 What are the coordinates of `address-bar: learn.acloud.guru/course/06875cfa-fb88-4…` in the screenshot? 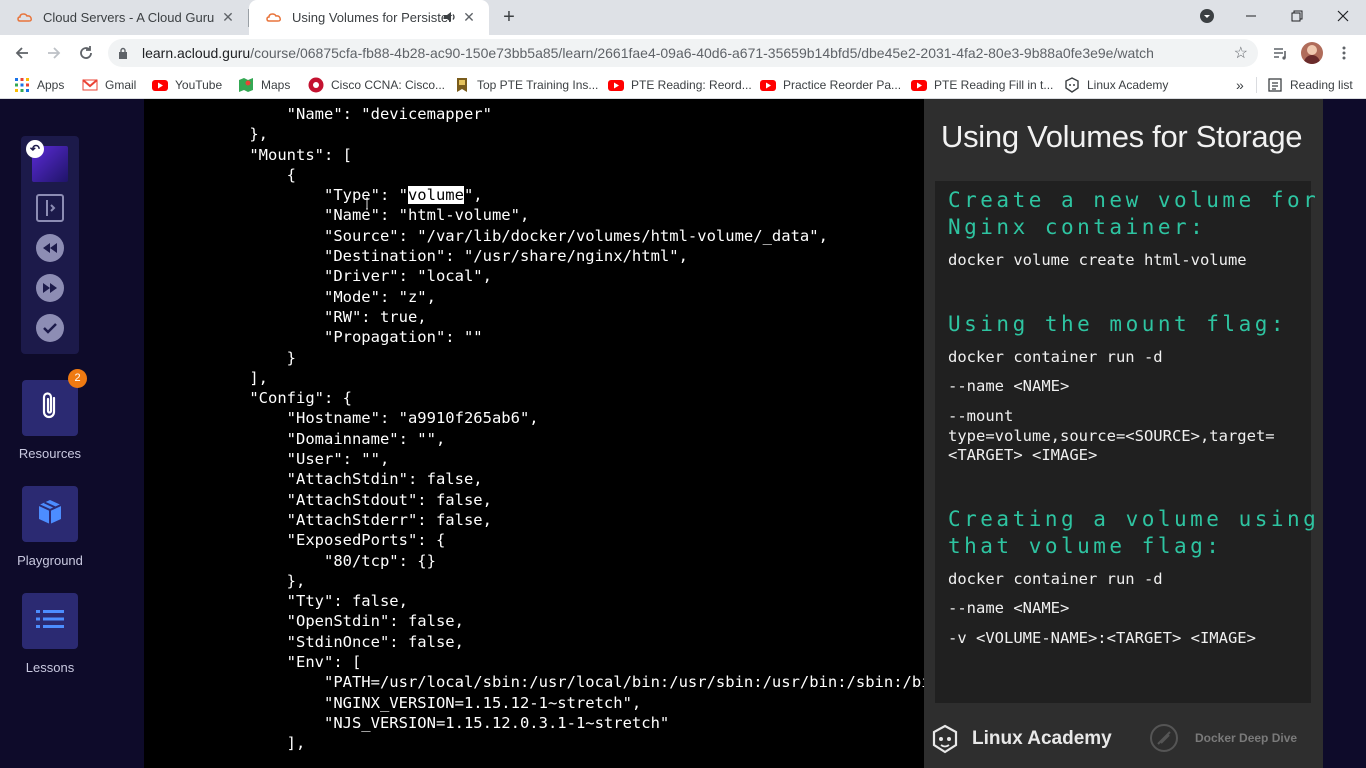 It's located at (683, 53).